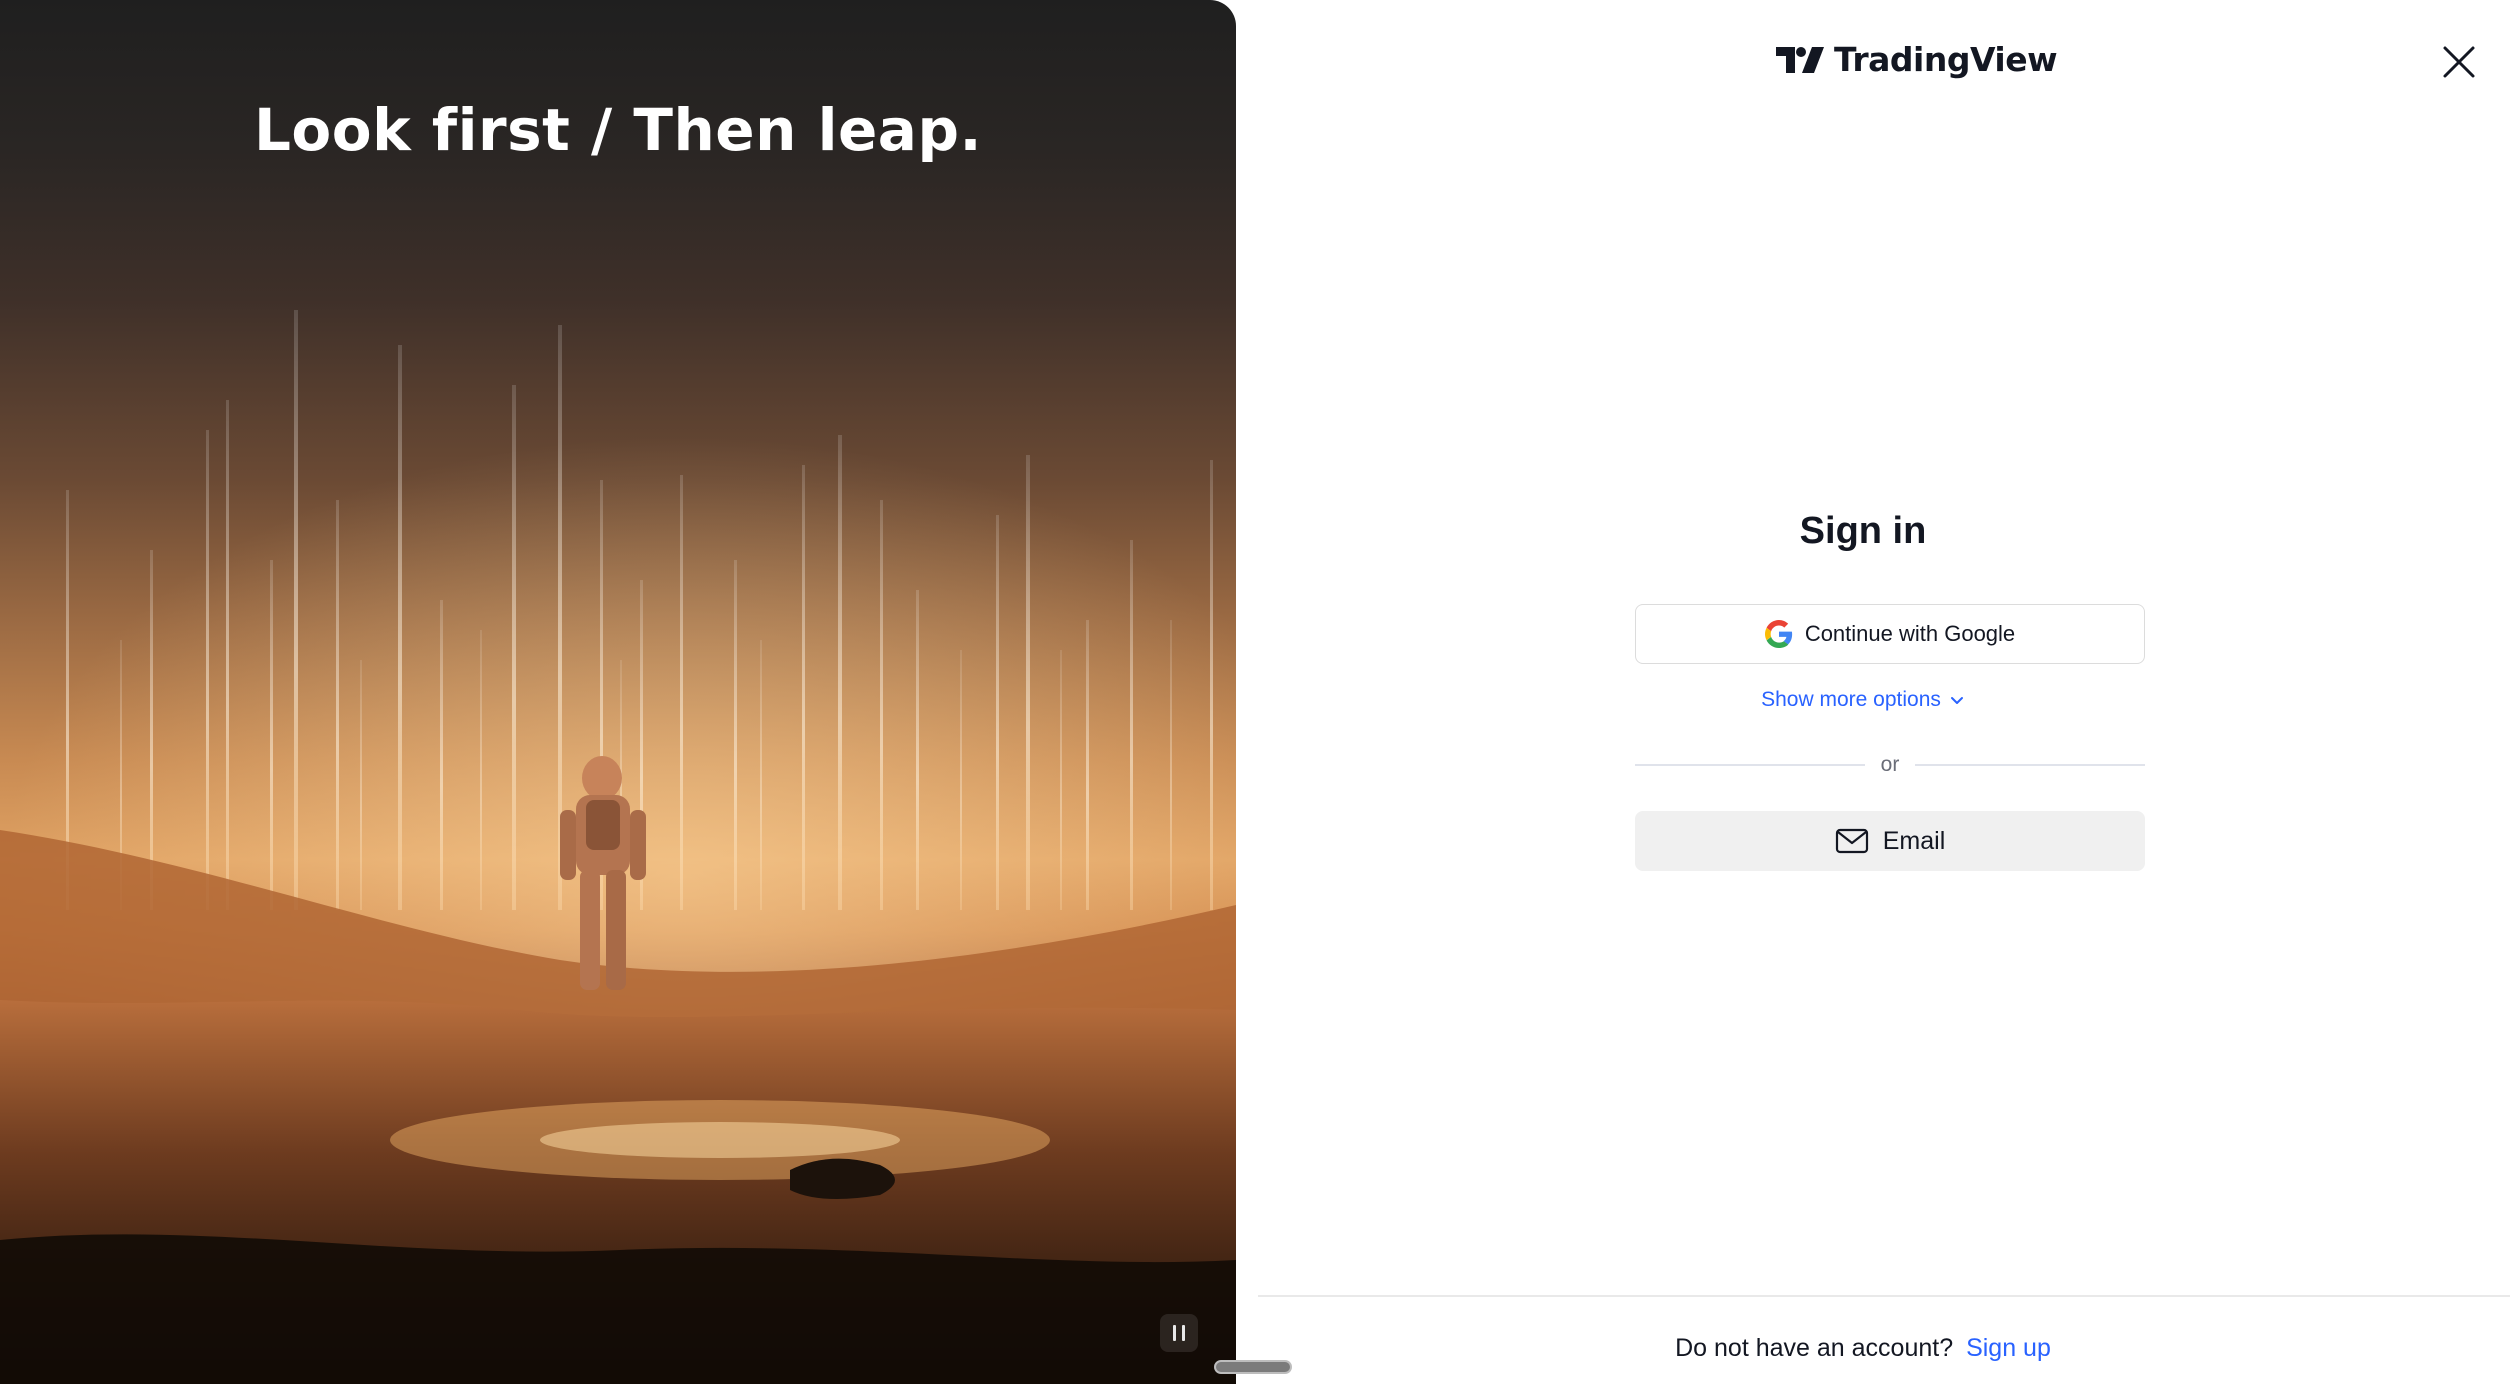 Image resolution: width=2510 pixels, height=1384 pixels. Describe the element at coordinates (618, 130) in the screenshot. I see `hero-headline: Look first / Then leap.` at that location.